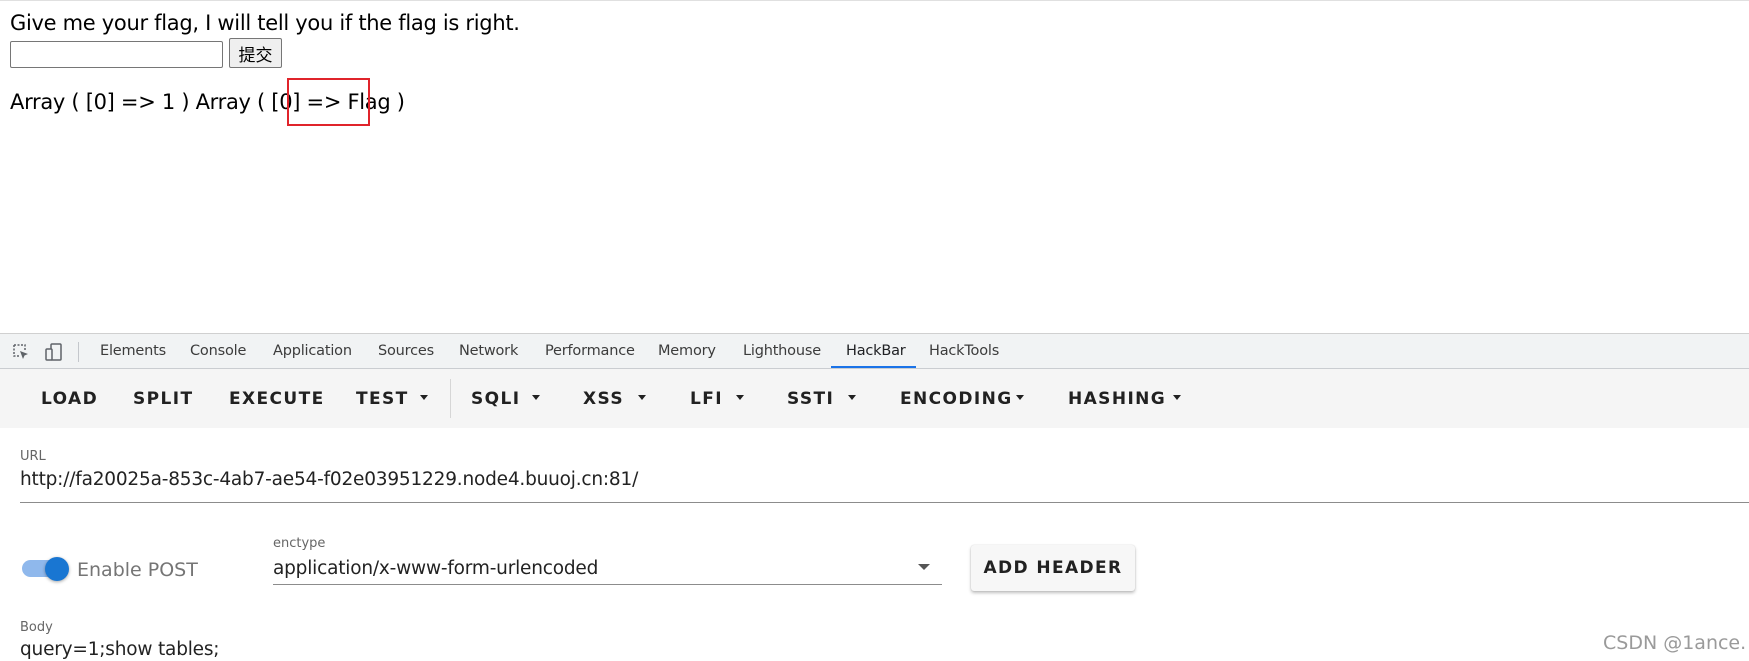  I want to click on tab-sources: Sources, so click(406, 351).